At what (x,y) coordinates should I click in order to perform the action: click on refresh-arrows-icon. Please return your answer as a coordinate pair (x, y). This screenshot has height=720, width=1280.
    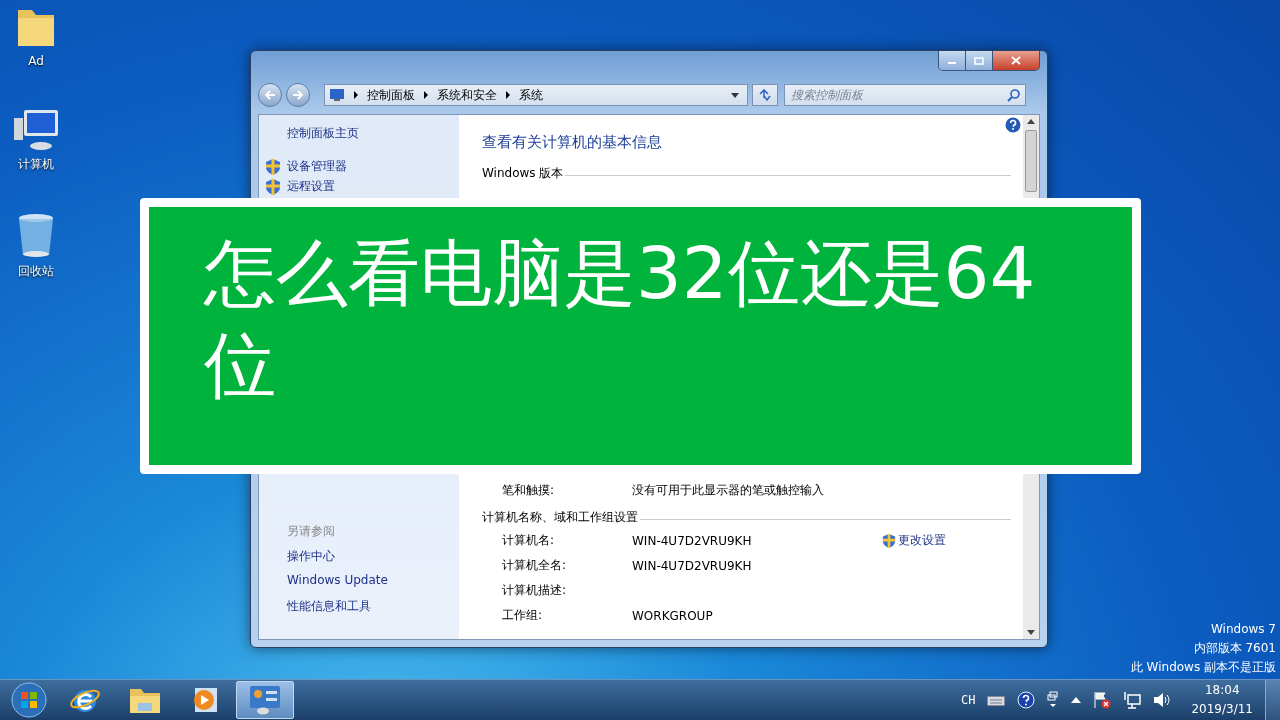
    Looking at the image, I should click on (765, 95).